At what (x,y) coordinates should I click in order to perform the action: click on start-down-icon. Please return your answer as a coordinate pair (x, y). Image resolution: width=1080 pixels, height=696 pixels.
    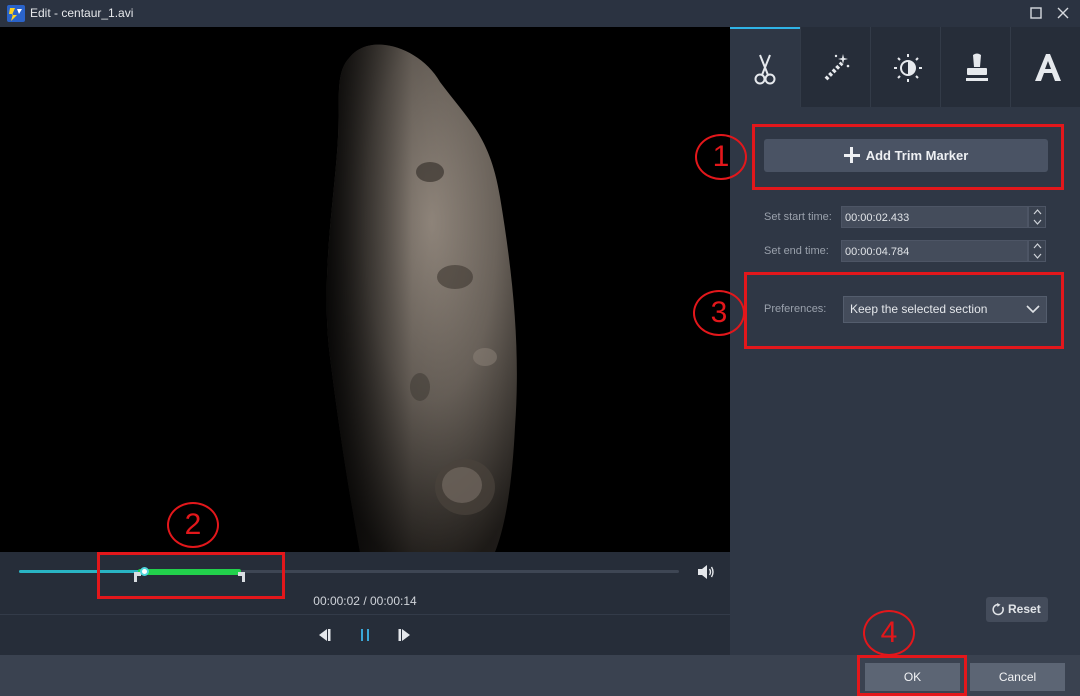
    Looking at the image, I should click on (1037, 222).